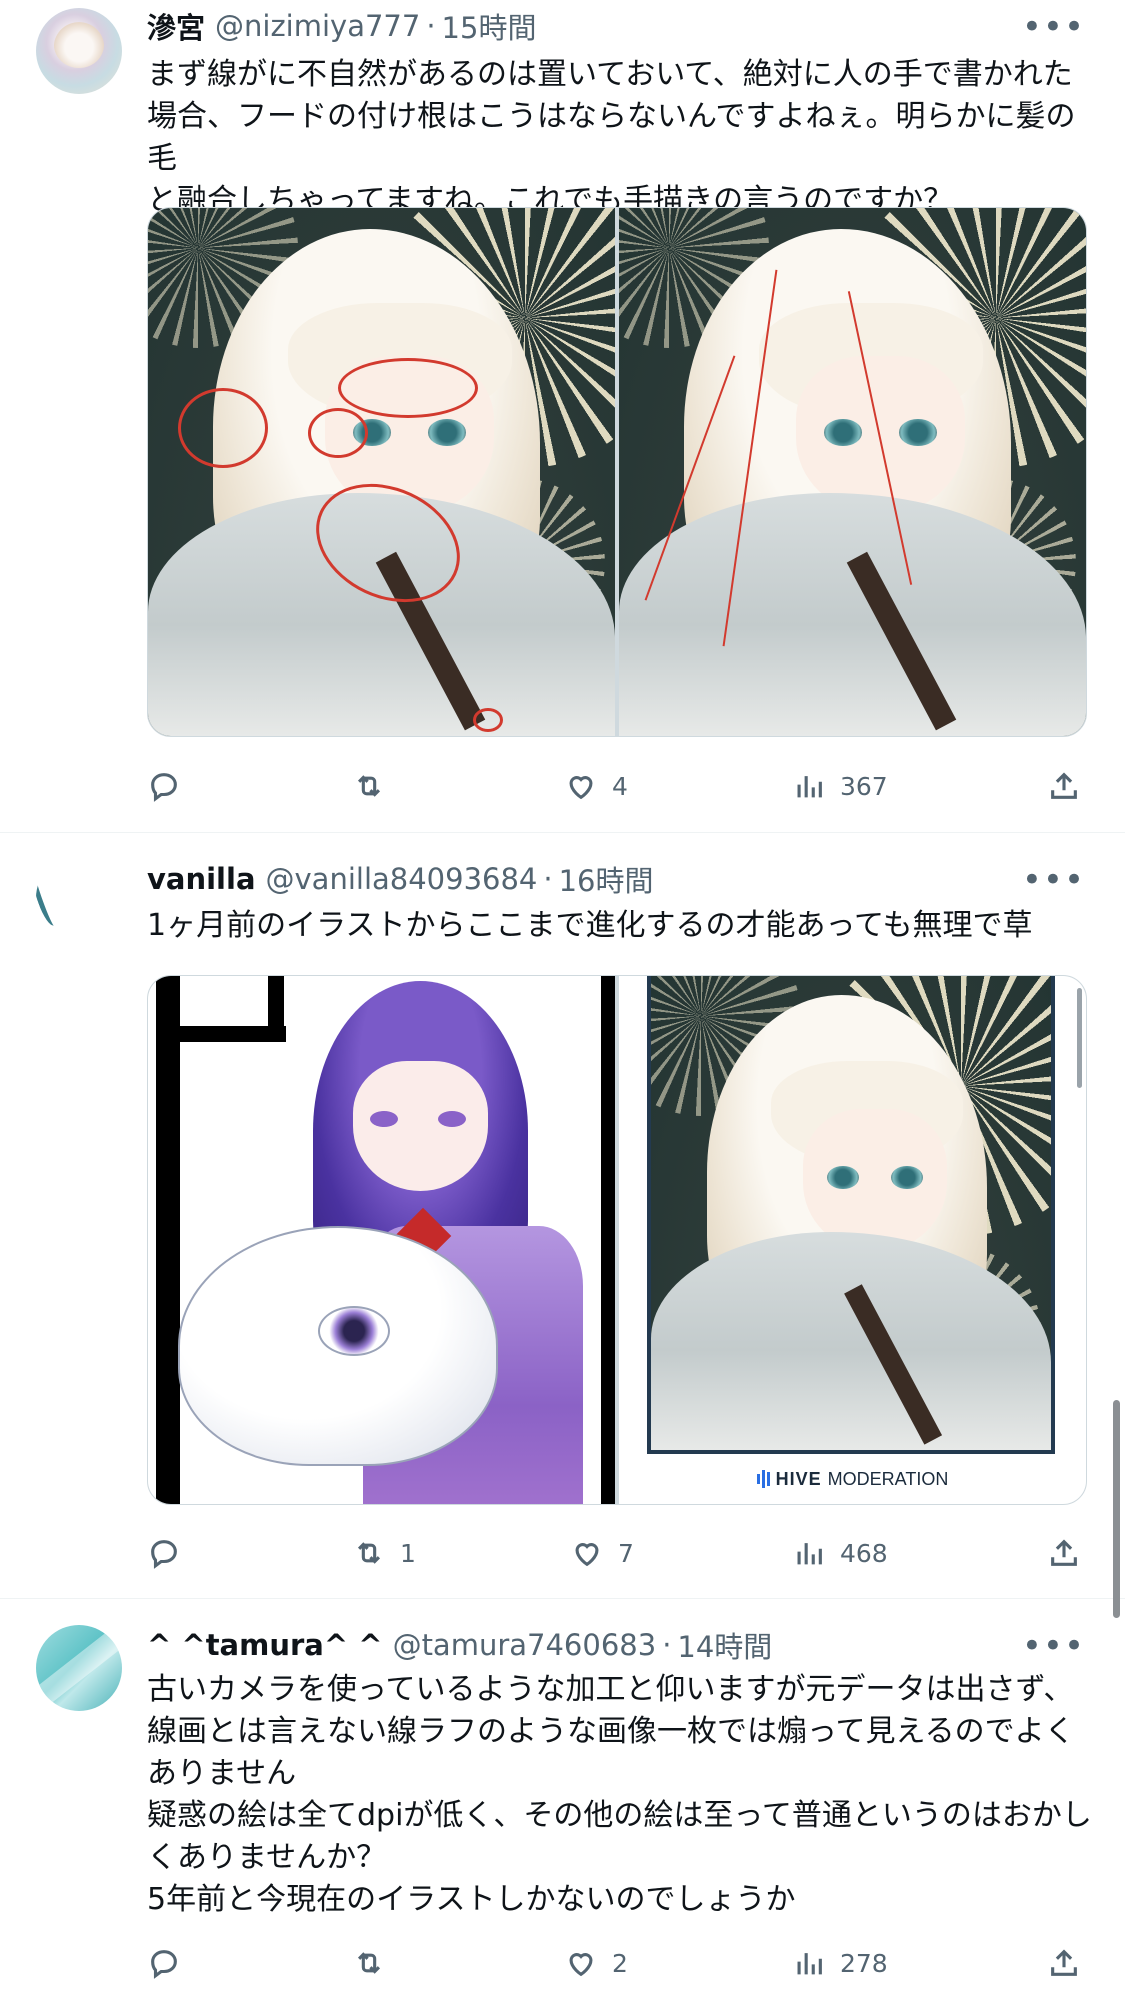 The height and width of the screenshot is (2009, 1125). I want to click on tweet-actions: 4 367, so click(619, 786).